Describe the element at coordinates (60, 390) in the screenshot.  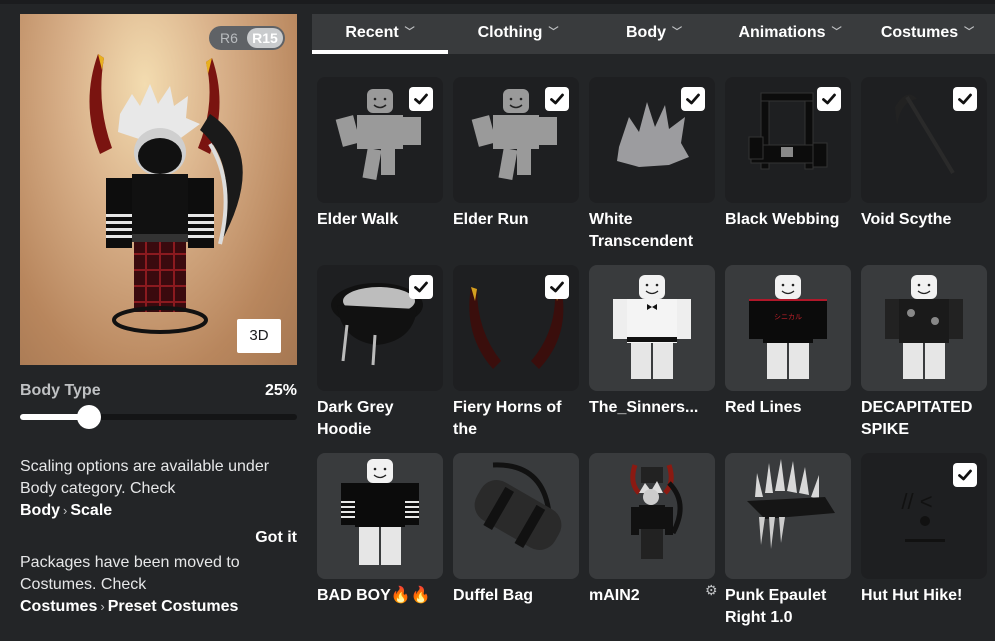
I see `body-type-label: Body Type` at that location.